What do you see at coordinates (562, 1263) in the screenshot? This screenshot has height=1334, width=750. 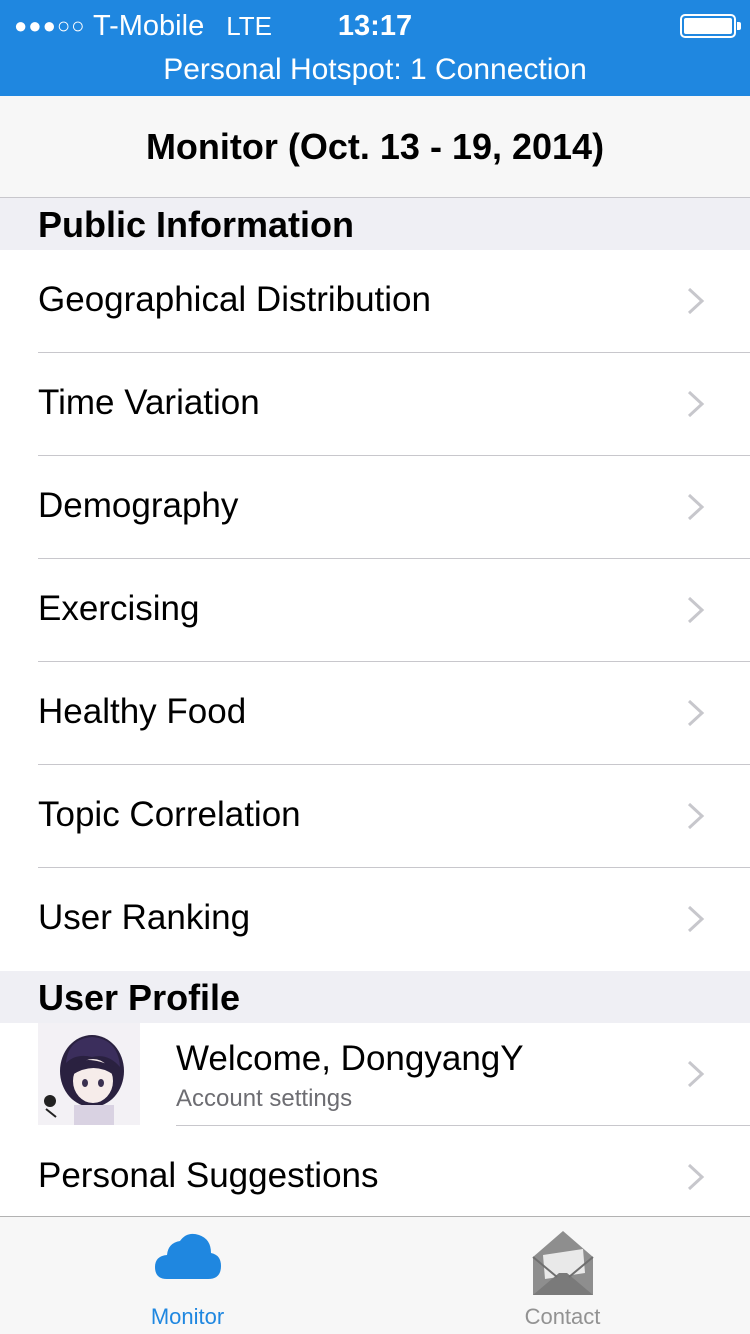 I see `envelope-icon` at bounding box center [562, 1263].